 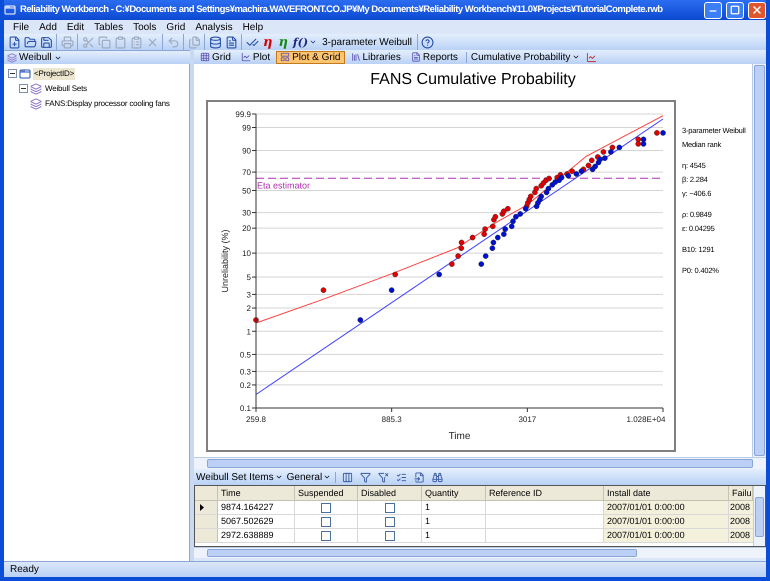 What do you see at coordinates (34, 57) in the screenshot?
I see `module-dropdown: Weibull` at bounding box center [34, 57].